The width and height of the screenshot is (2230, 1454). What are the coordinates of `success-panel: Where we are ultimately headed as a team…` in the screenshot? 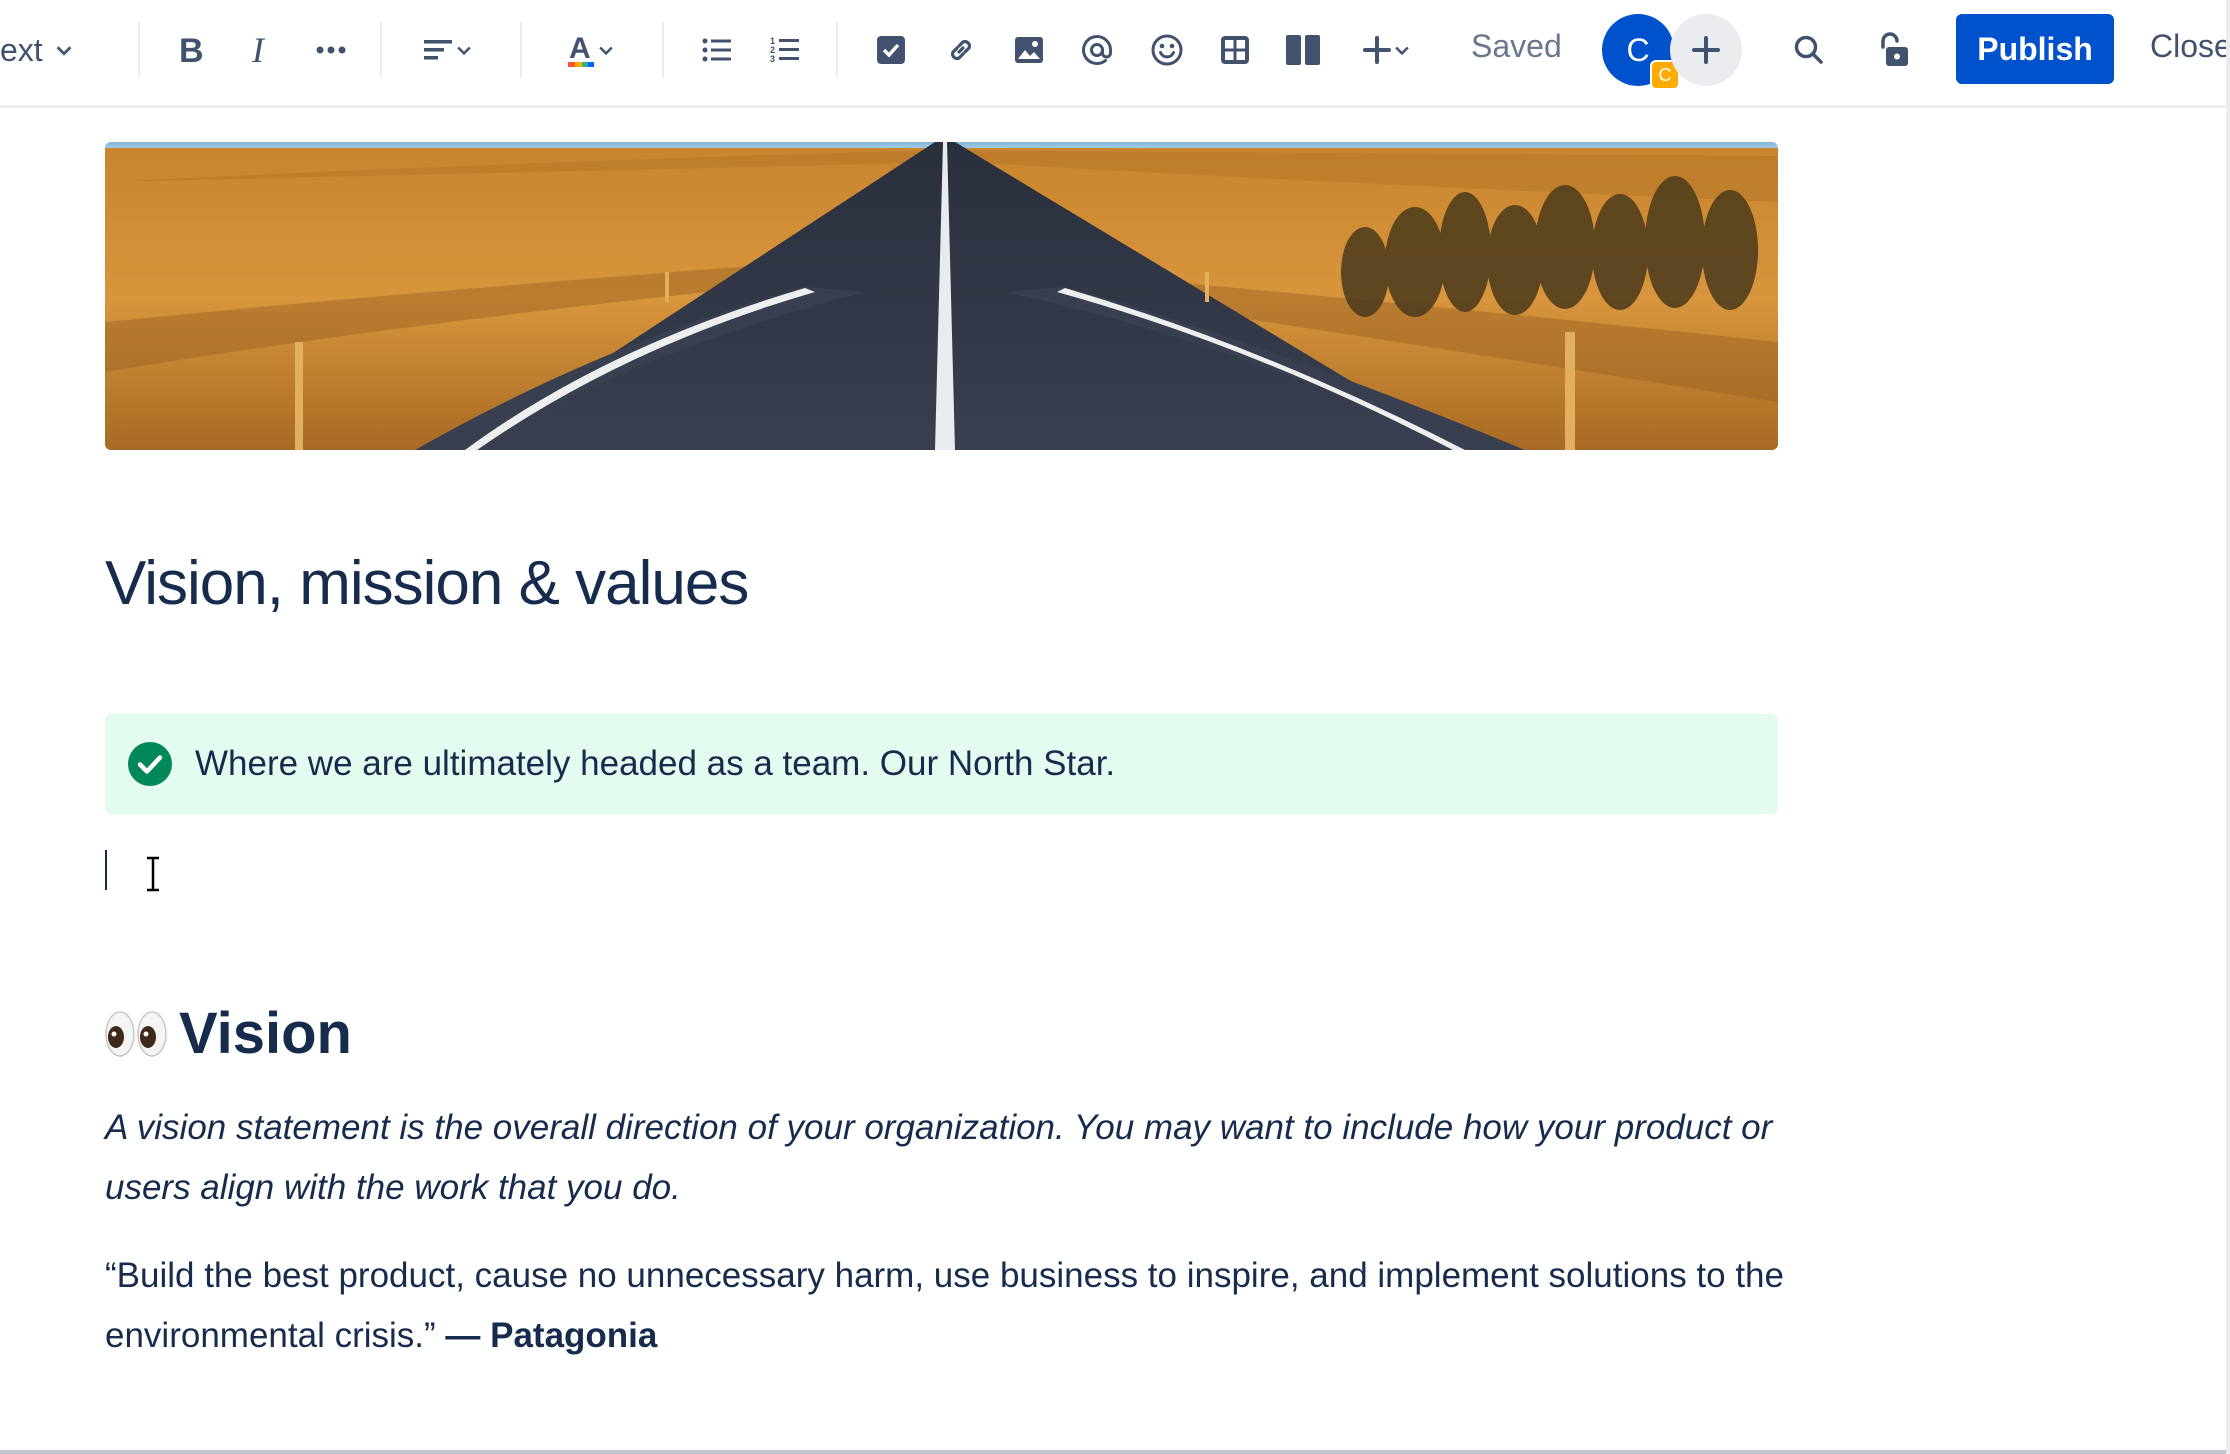 It's located at (941, 764).